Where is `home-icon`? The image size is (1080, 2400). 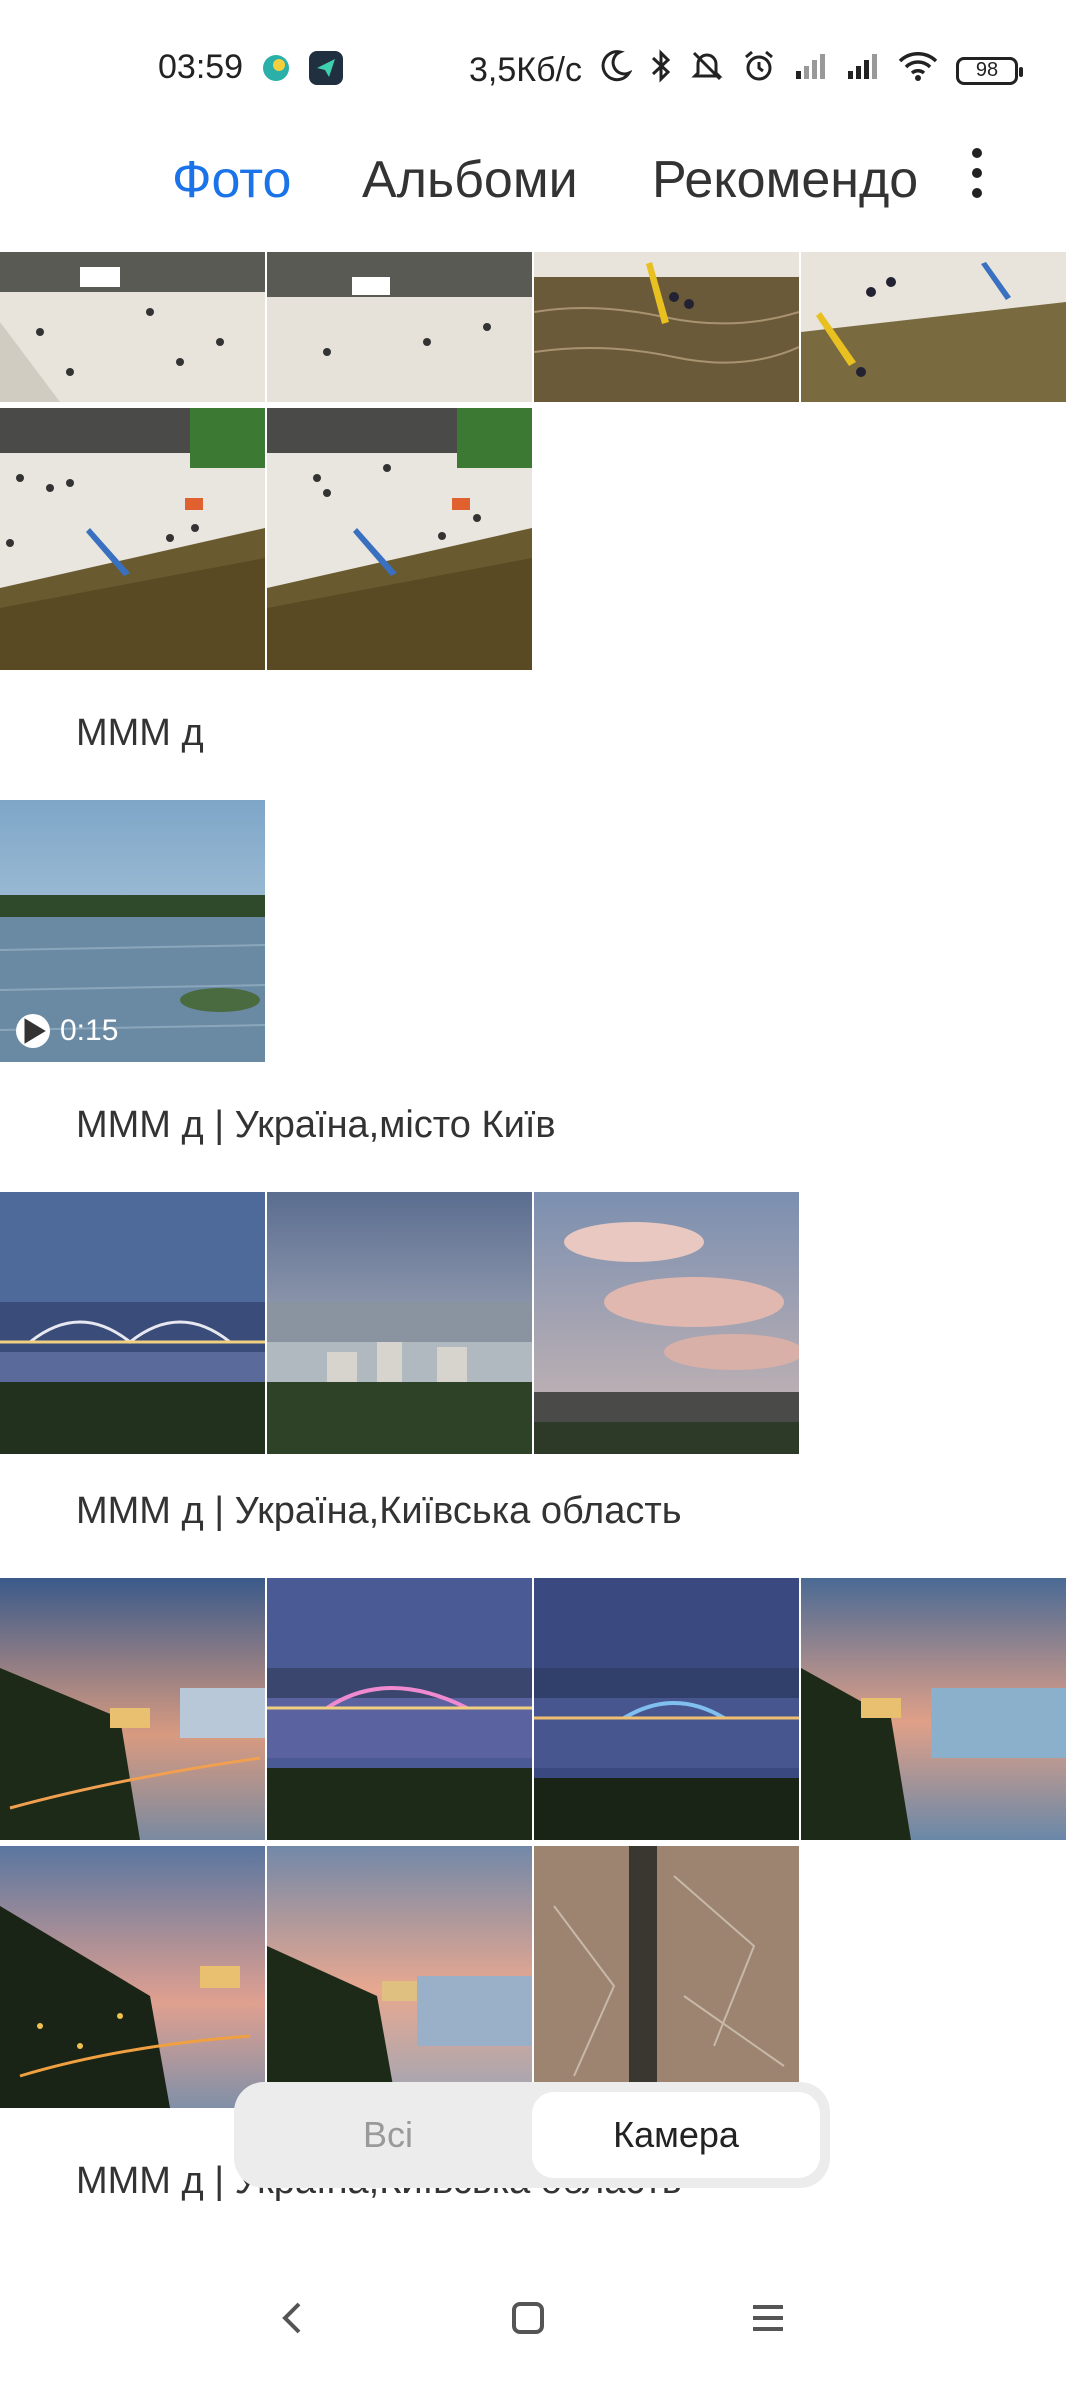
home-icon is located at coordinates (528, 2318).